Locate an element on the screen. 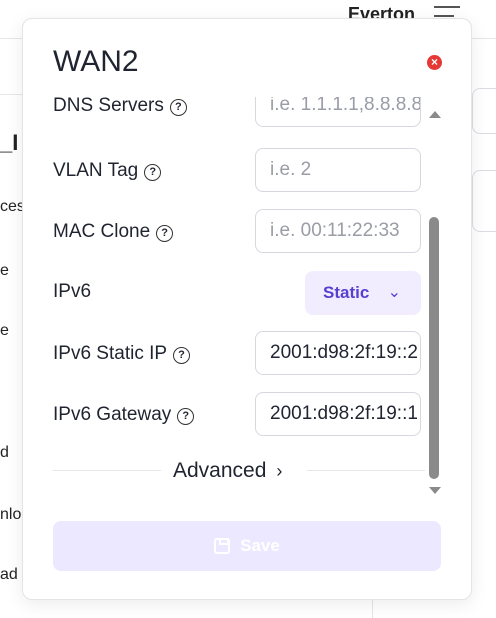 The width and height of the screenshot is (496, 618). save-label: Save is located at coordinates (260, 545).